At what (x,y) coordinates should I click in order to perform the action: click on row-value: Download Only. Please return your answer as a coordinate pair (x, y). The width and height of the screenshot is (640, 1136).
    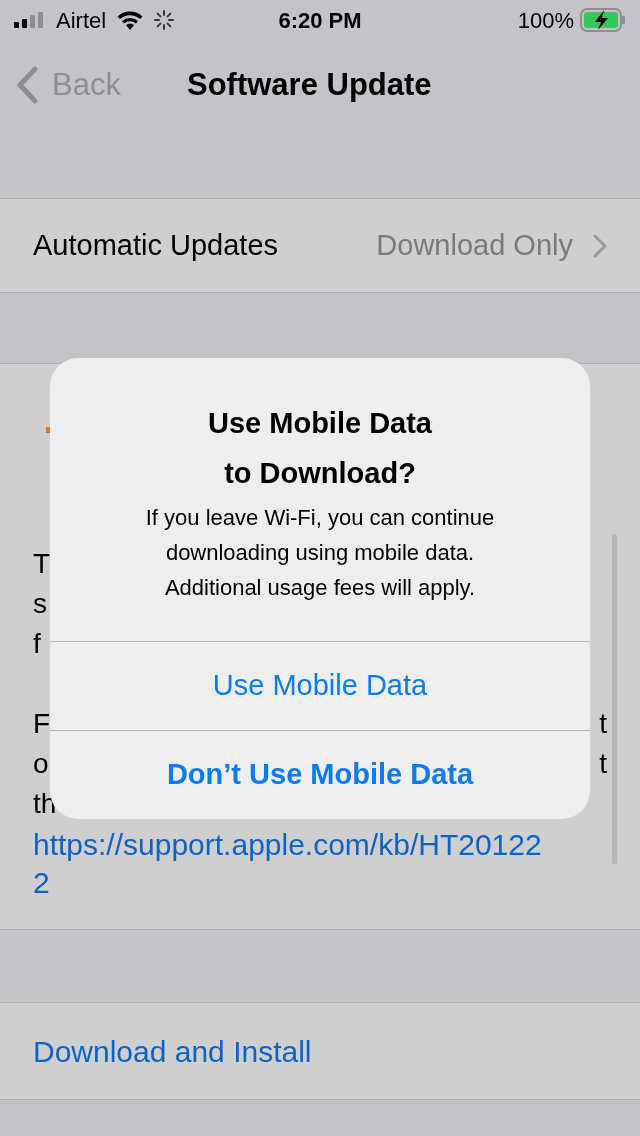
    Looking at the image, I should click on (474, 245).